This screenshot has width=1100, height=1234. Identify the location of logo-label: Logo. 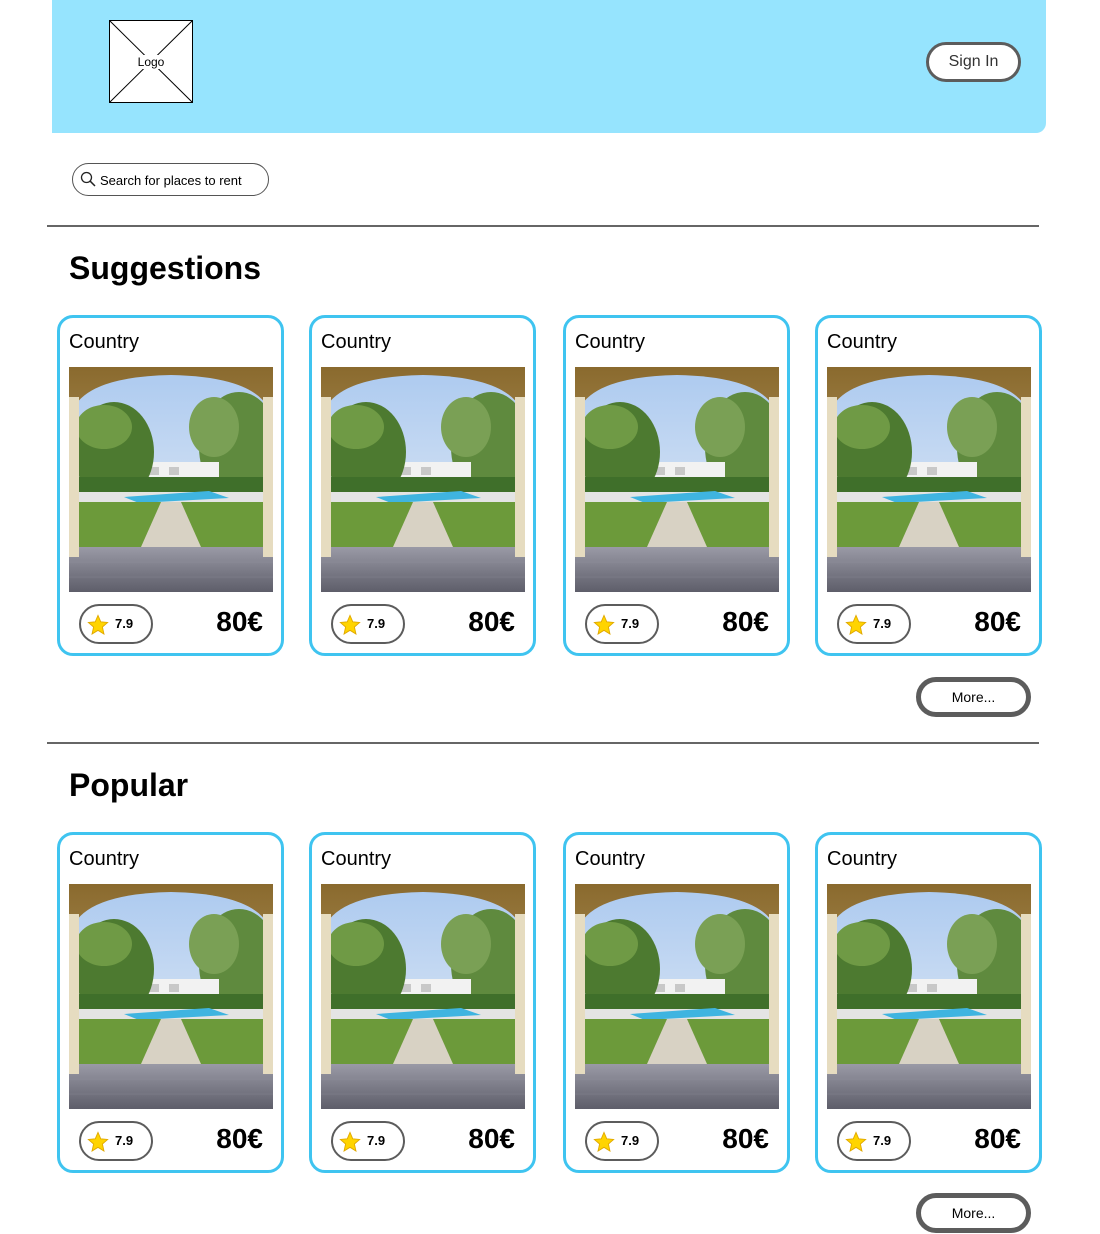
(151, 62).